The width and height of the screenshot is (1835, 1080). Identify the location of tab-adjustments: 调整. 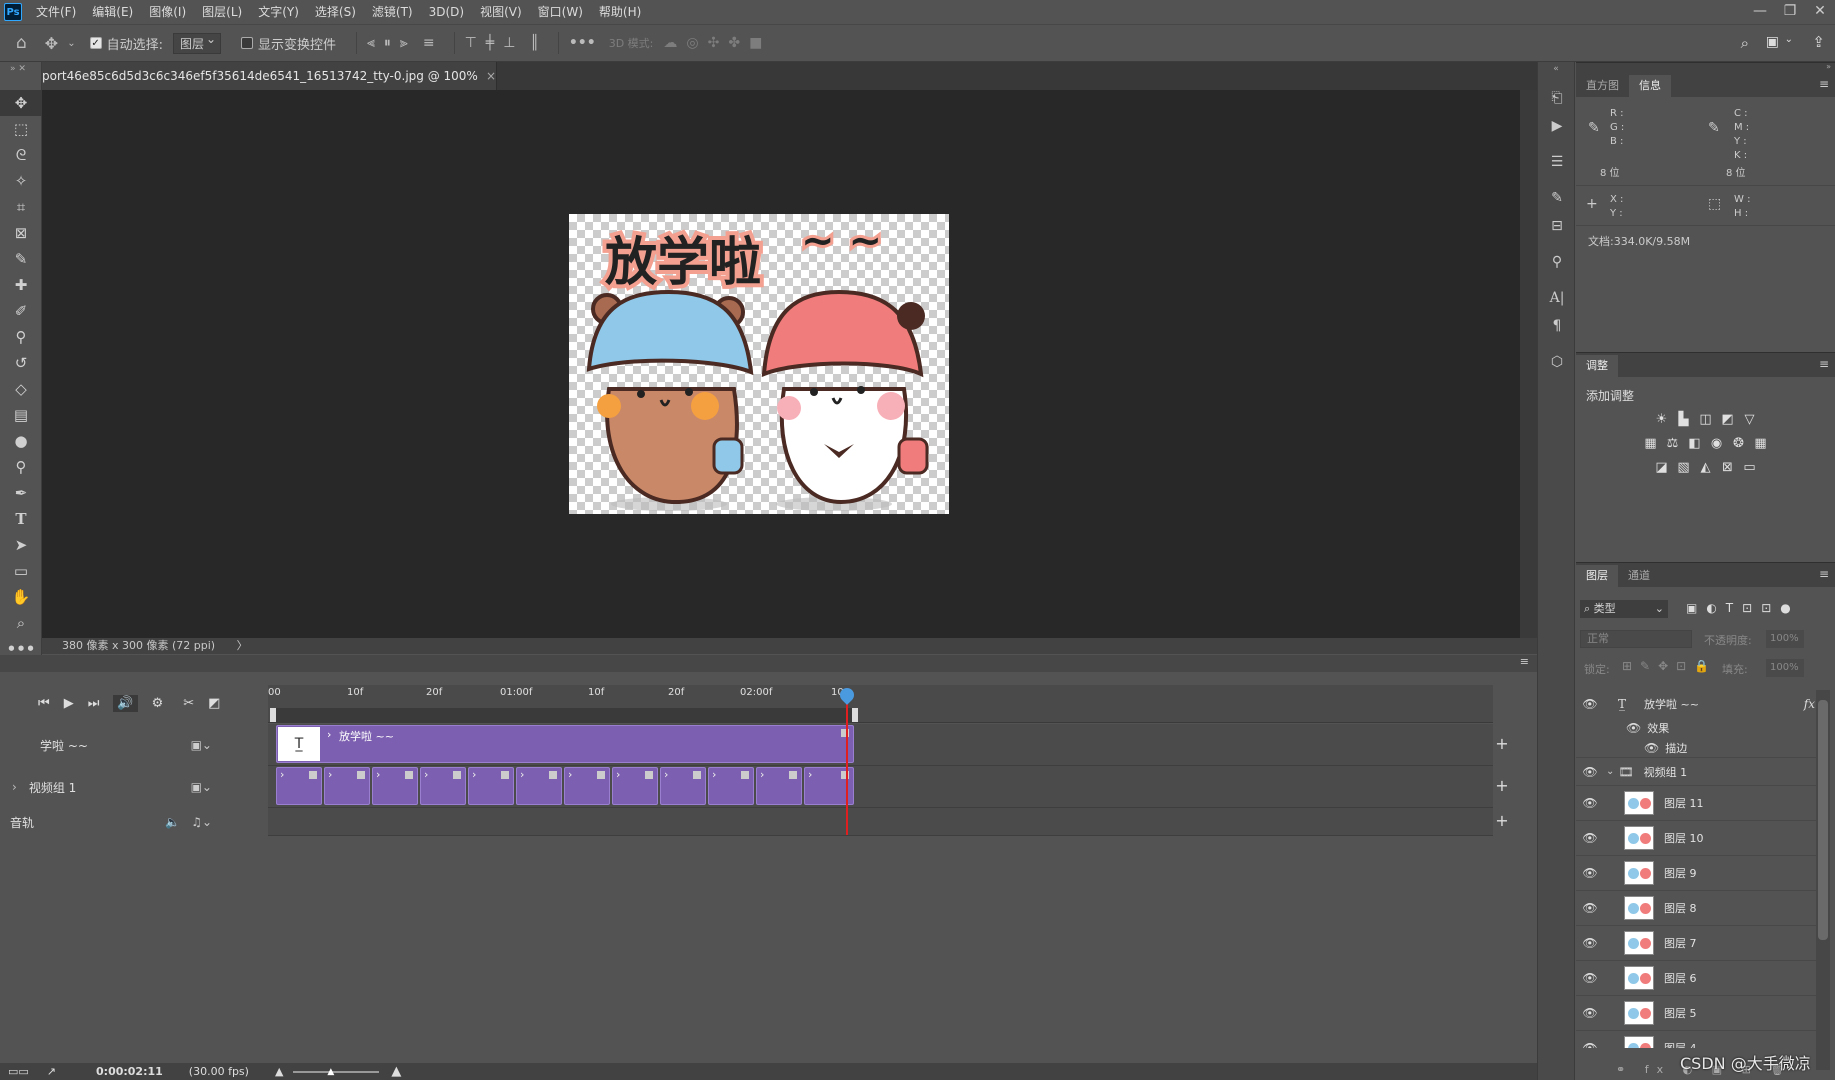
(1597, 366).